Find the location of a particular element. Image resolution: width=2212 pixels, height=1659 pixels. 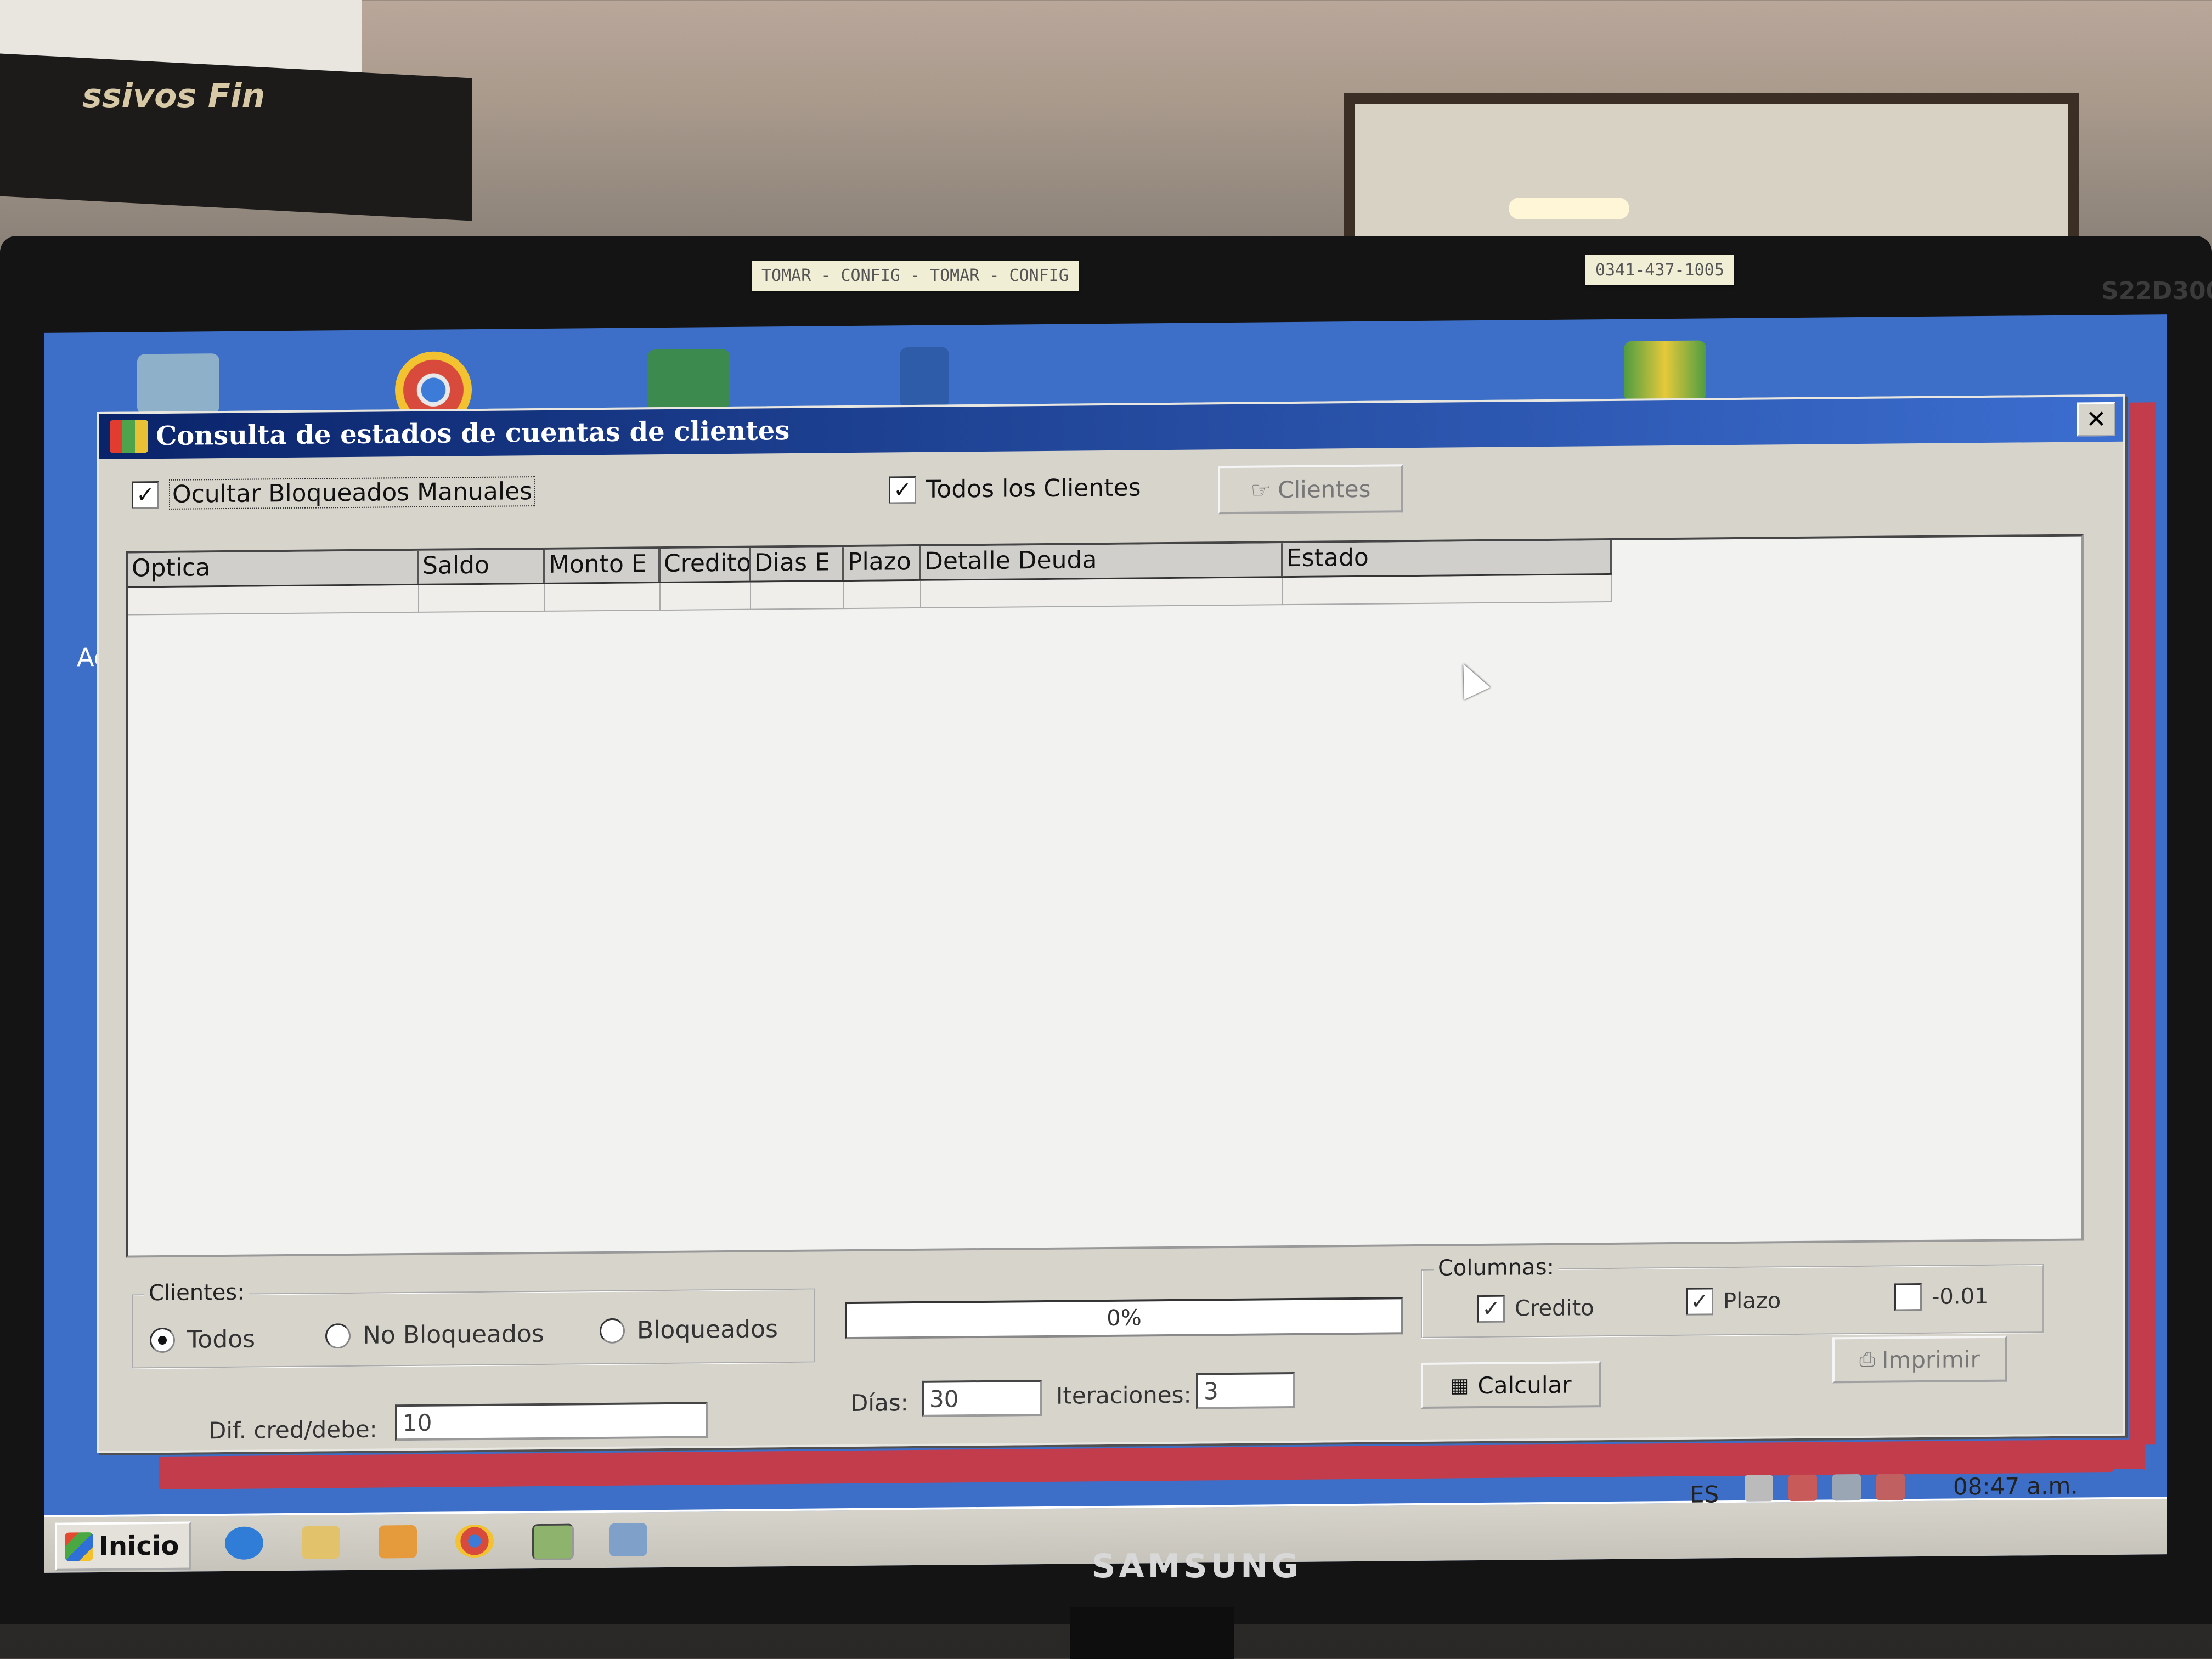

clientes-groupbox: Clientes: Todos No Bloqueados Bloqueados is located at coordinates (473, 1324).